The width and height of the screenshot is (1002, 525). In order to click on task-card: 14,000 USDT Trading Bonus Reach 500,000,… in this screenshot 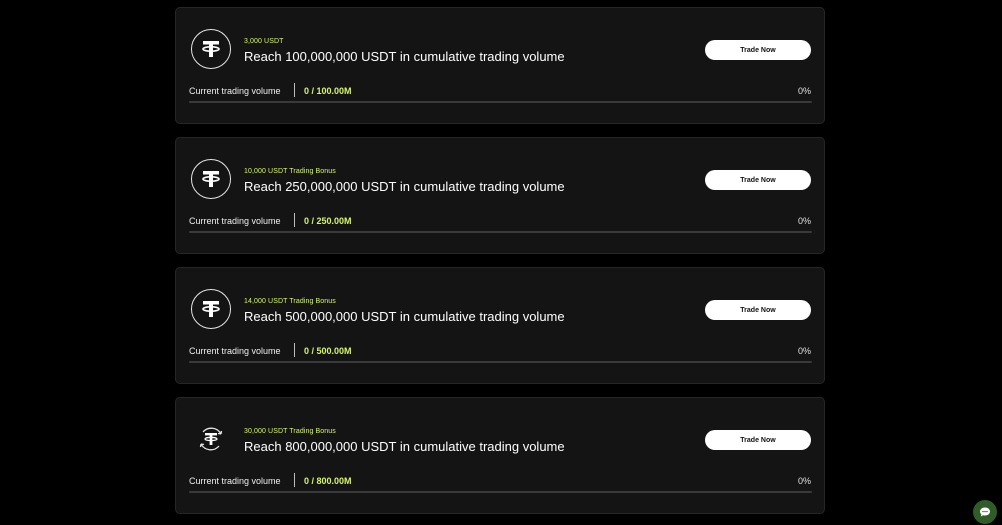, I will do `click(500, 325)`.